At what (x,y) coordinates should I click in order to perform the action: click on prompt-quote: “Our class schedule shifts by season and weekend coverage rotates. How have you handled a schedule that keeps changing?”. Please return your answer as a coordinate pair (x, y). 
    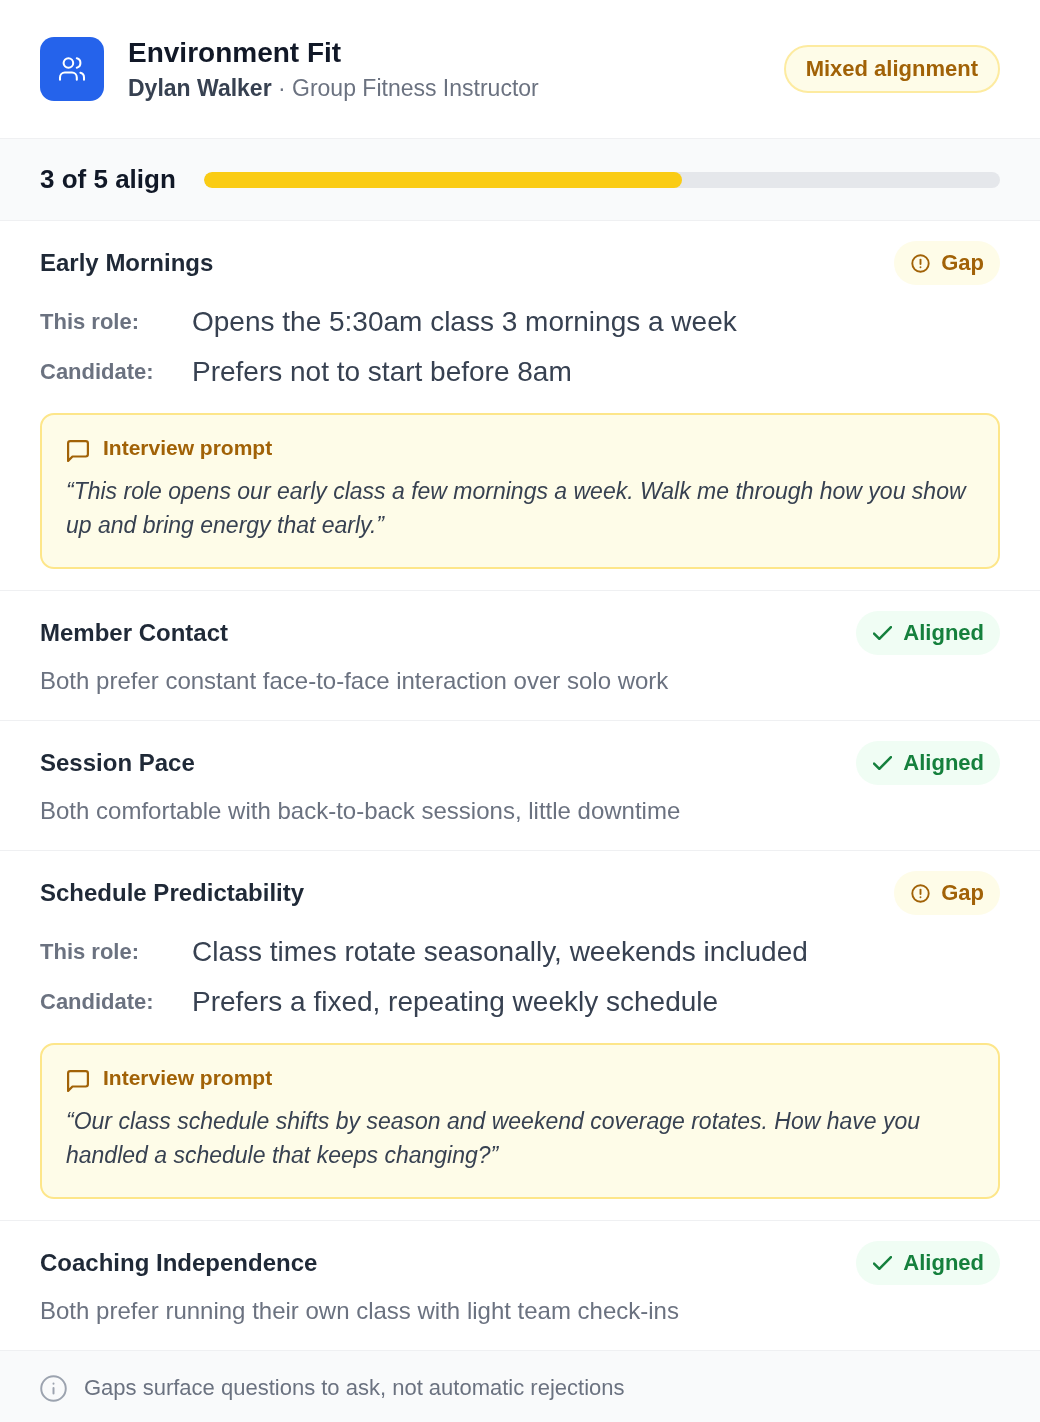
    Looking at the image, I should click on (494, 1138).